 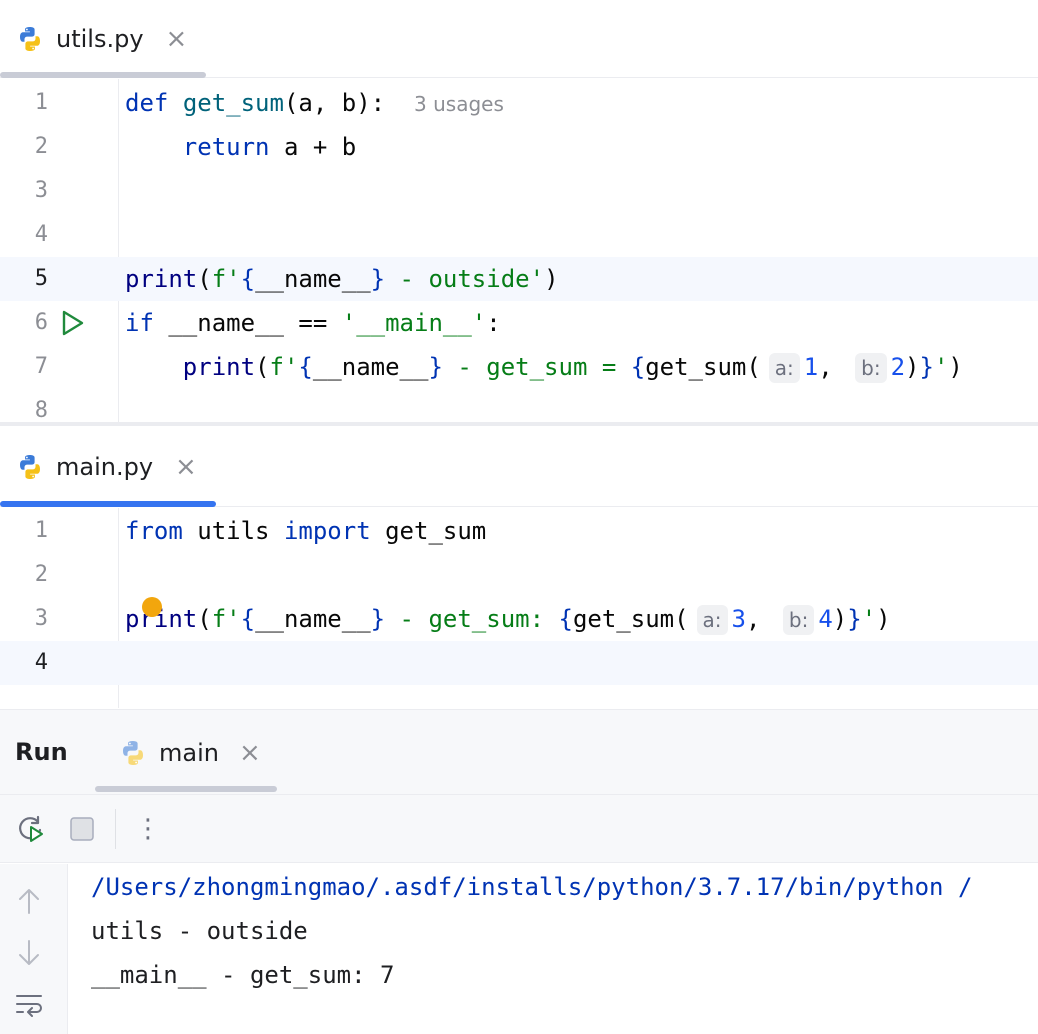 I want to click on run-tab-label: main, so click(x=189, y=753).